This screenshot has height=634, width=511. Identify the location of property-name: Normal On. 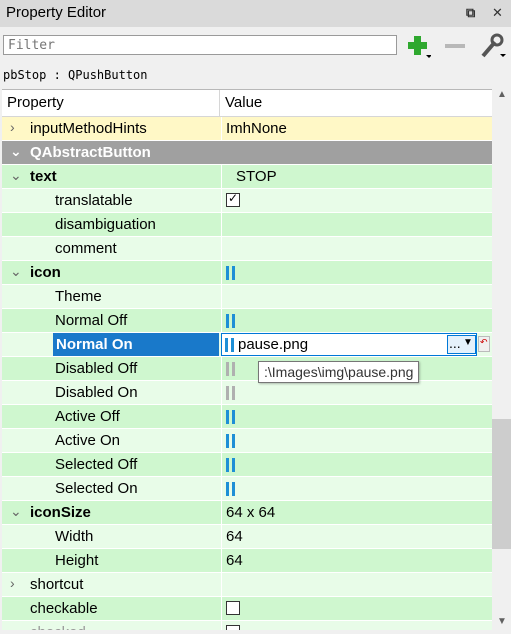
(94, 344).